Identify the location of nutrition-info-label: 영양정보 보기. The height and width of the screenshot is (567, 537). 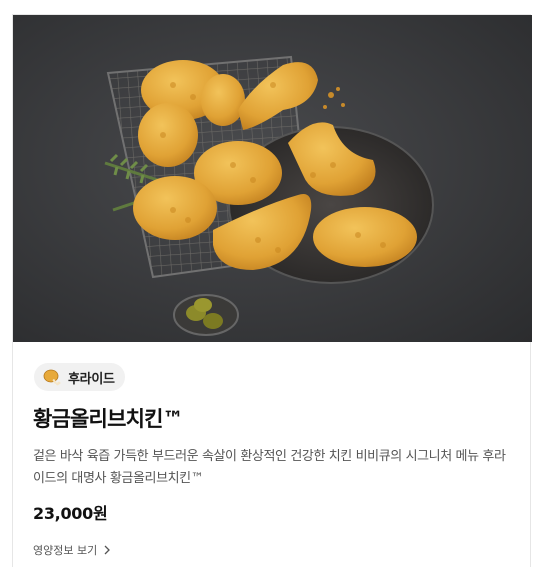
(65, 550).